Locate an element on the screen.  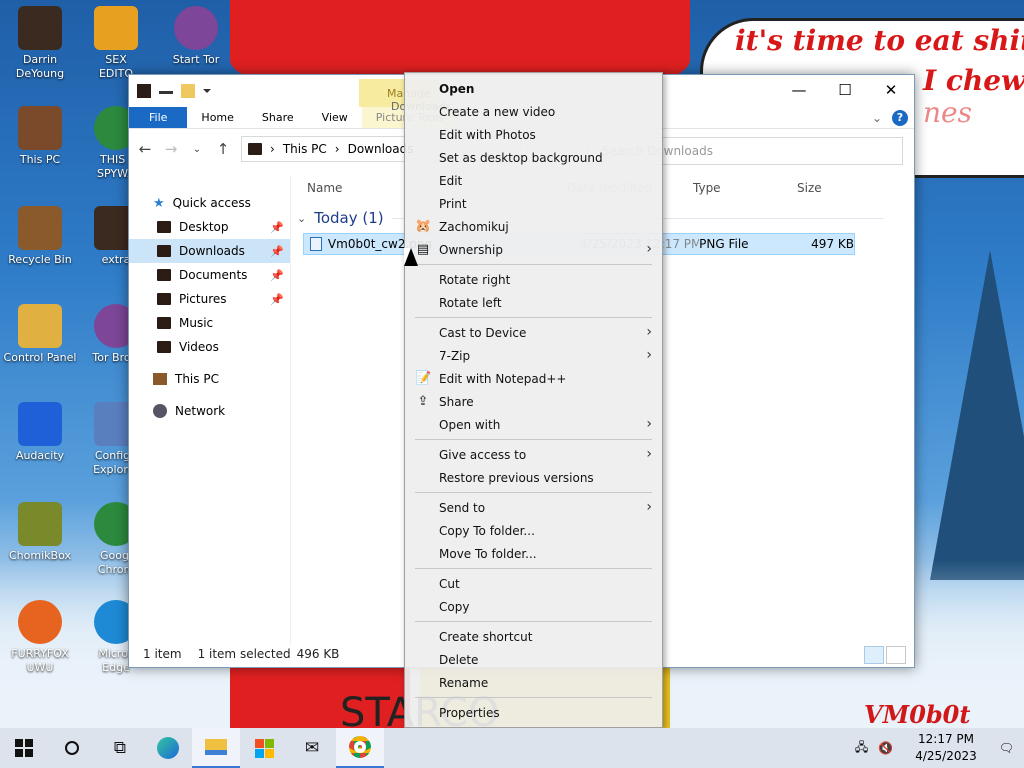
menu-item-give-access-to: Give access to › is located at coordinates (533, 454).